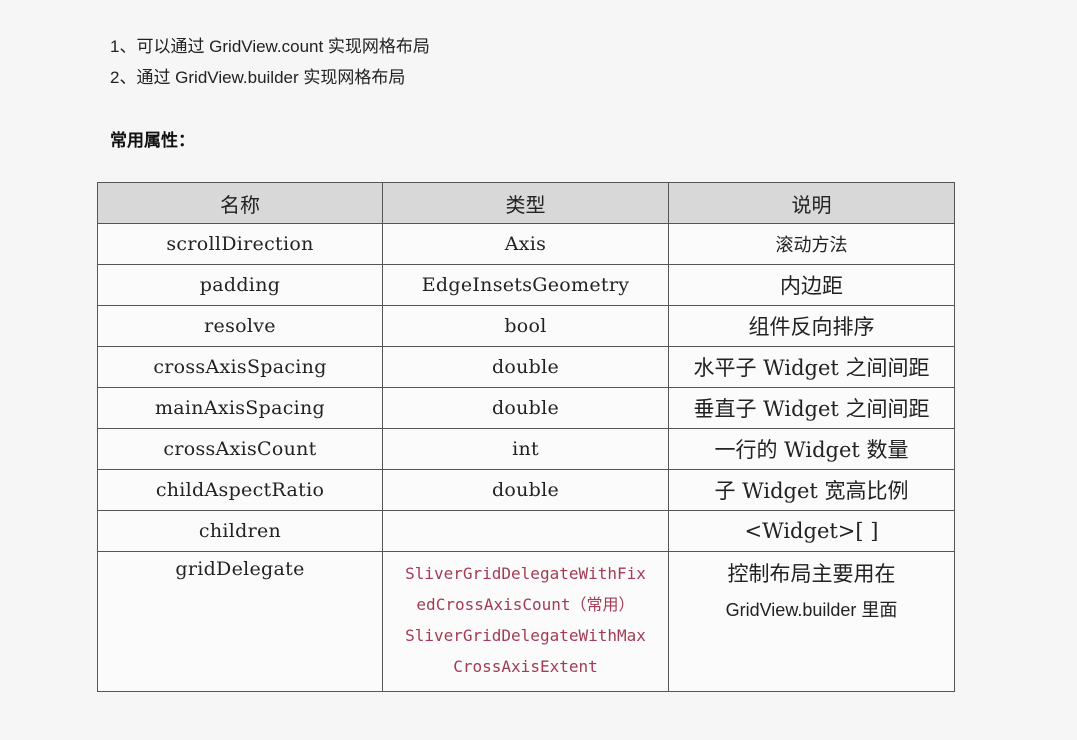 This screenshot has height=740, width=1077. What do you see at coordinates (152, 141) in the screenshot?
I see `section-heading: 常用属性：` at bounding box center [152, 141].